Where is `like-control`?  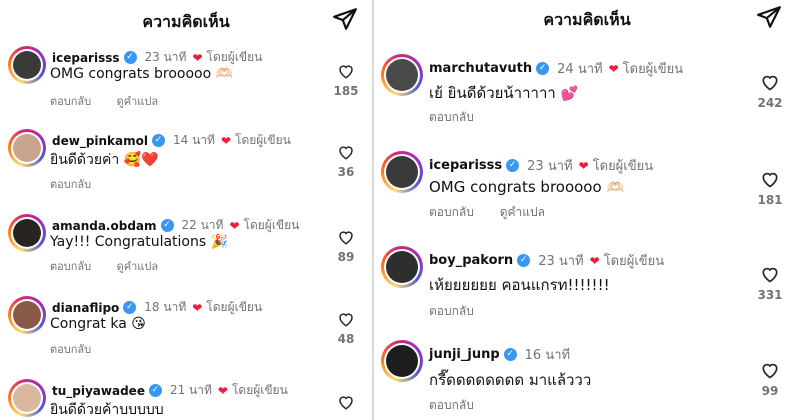
like-control is located at coordinates (346, 402).